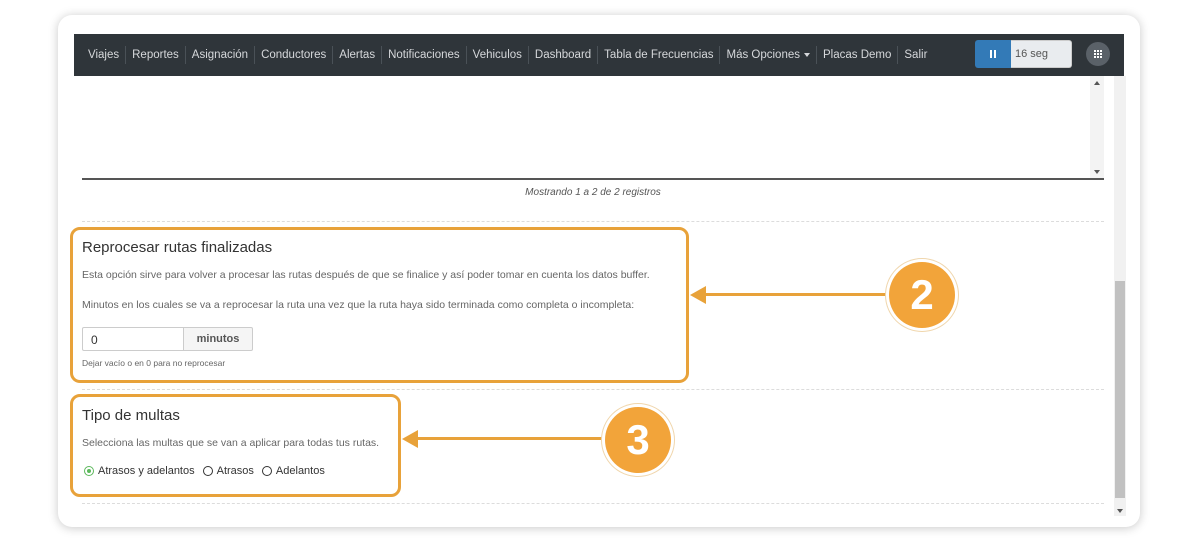  What do you see at coordinates (1097, 127) in the screenshot?
I see `table-scrollbar` at bounding box center [1097, 127].